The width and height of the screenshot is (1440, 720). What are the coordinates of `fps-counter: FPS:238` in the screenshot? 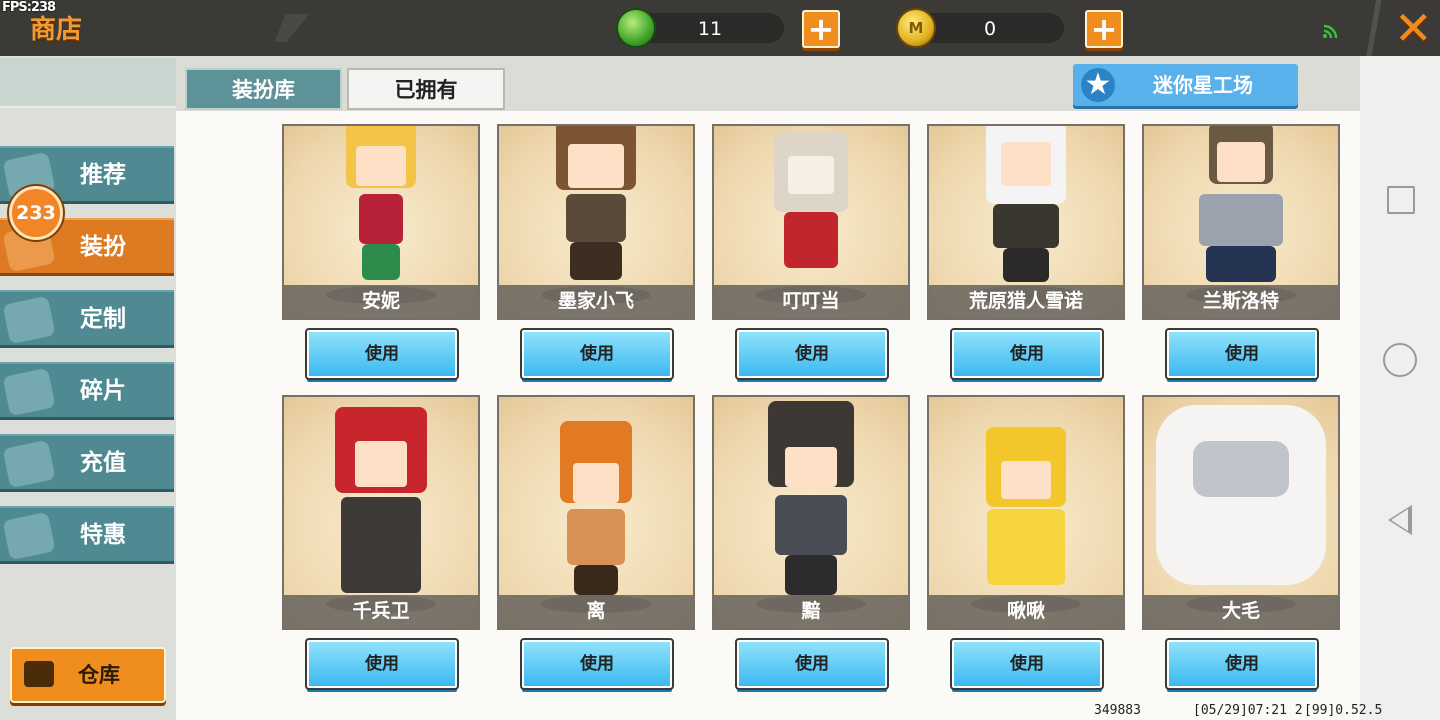 It's located at (29, 7).